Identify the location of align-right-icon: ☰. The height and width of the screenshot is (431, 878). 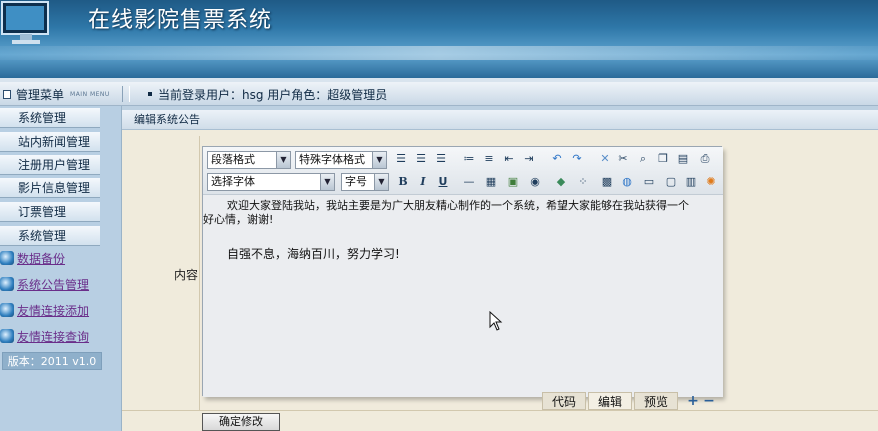
(441, 159).